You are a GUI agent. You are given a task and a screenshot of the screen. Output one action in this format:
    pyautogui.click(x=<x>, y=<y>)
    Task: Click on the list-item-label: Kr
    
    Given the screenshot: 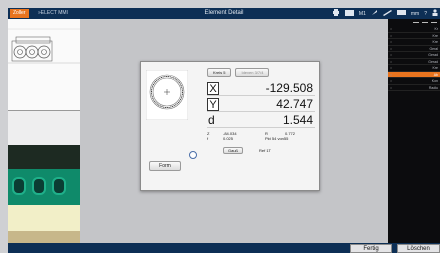 What is the action you would take?
    pyautogui.click(x=436, y=29)
    